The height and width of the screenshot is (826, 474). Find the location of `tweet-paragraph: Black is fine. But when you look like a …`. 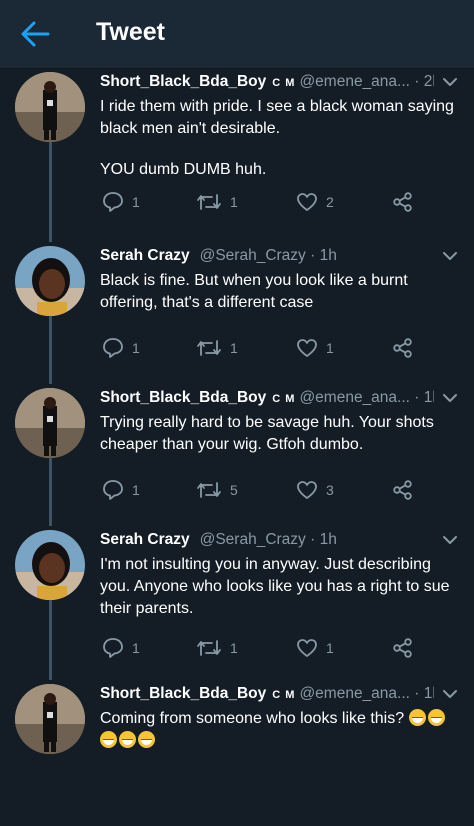

tweet-paragraph: Black is fine. But when you look like a … is located at coordinates (281, 292).